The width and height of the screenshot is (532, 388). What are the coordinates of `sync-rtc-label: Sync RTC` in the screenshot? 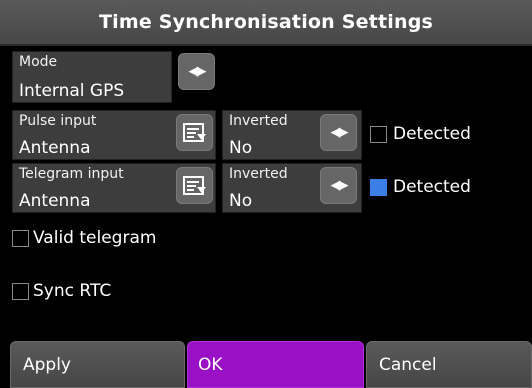 It's located at (72, 291).